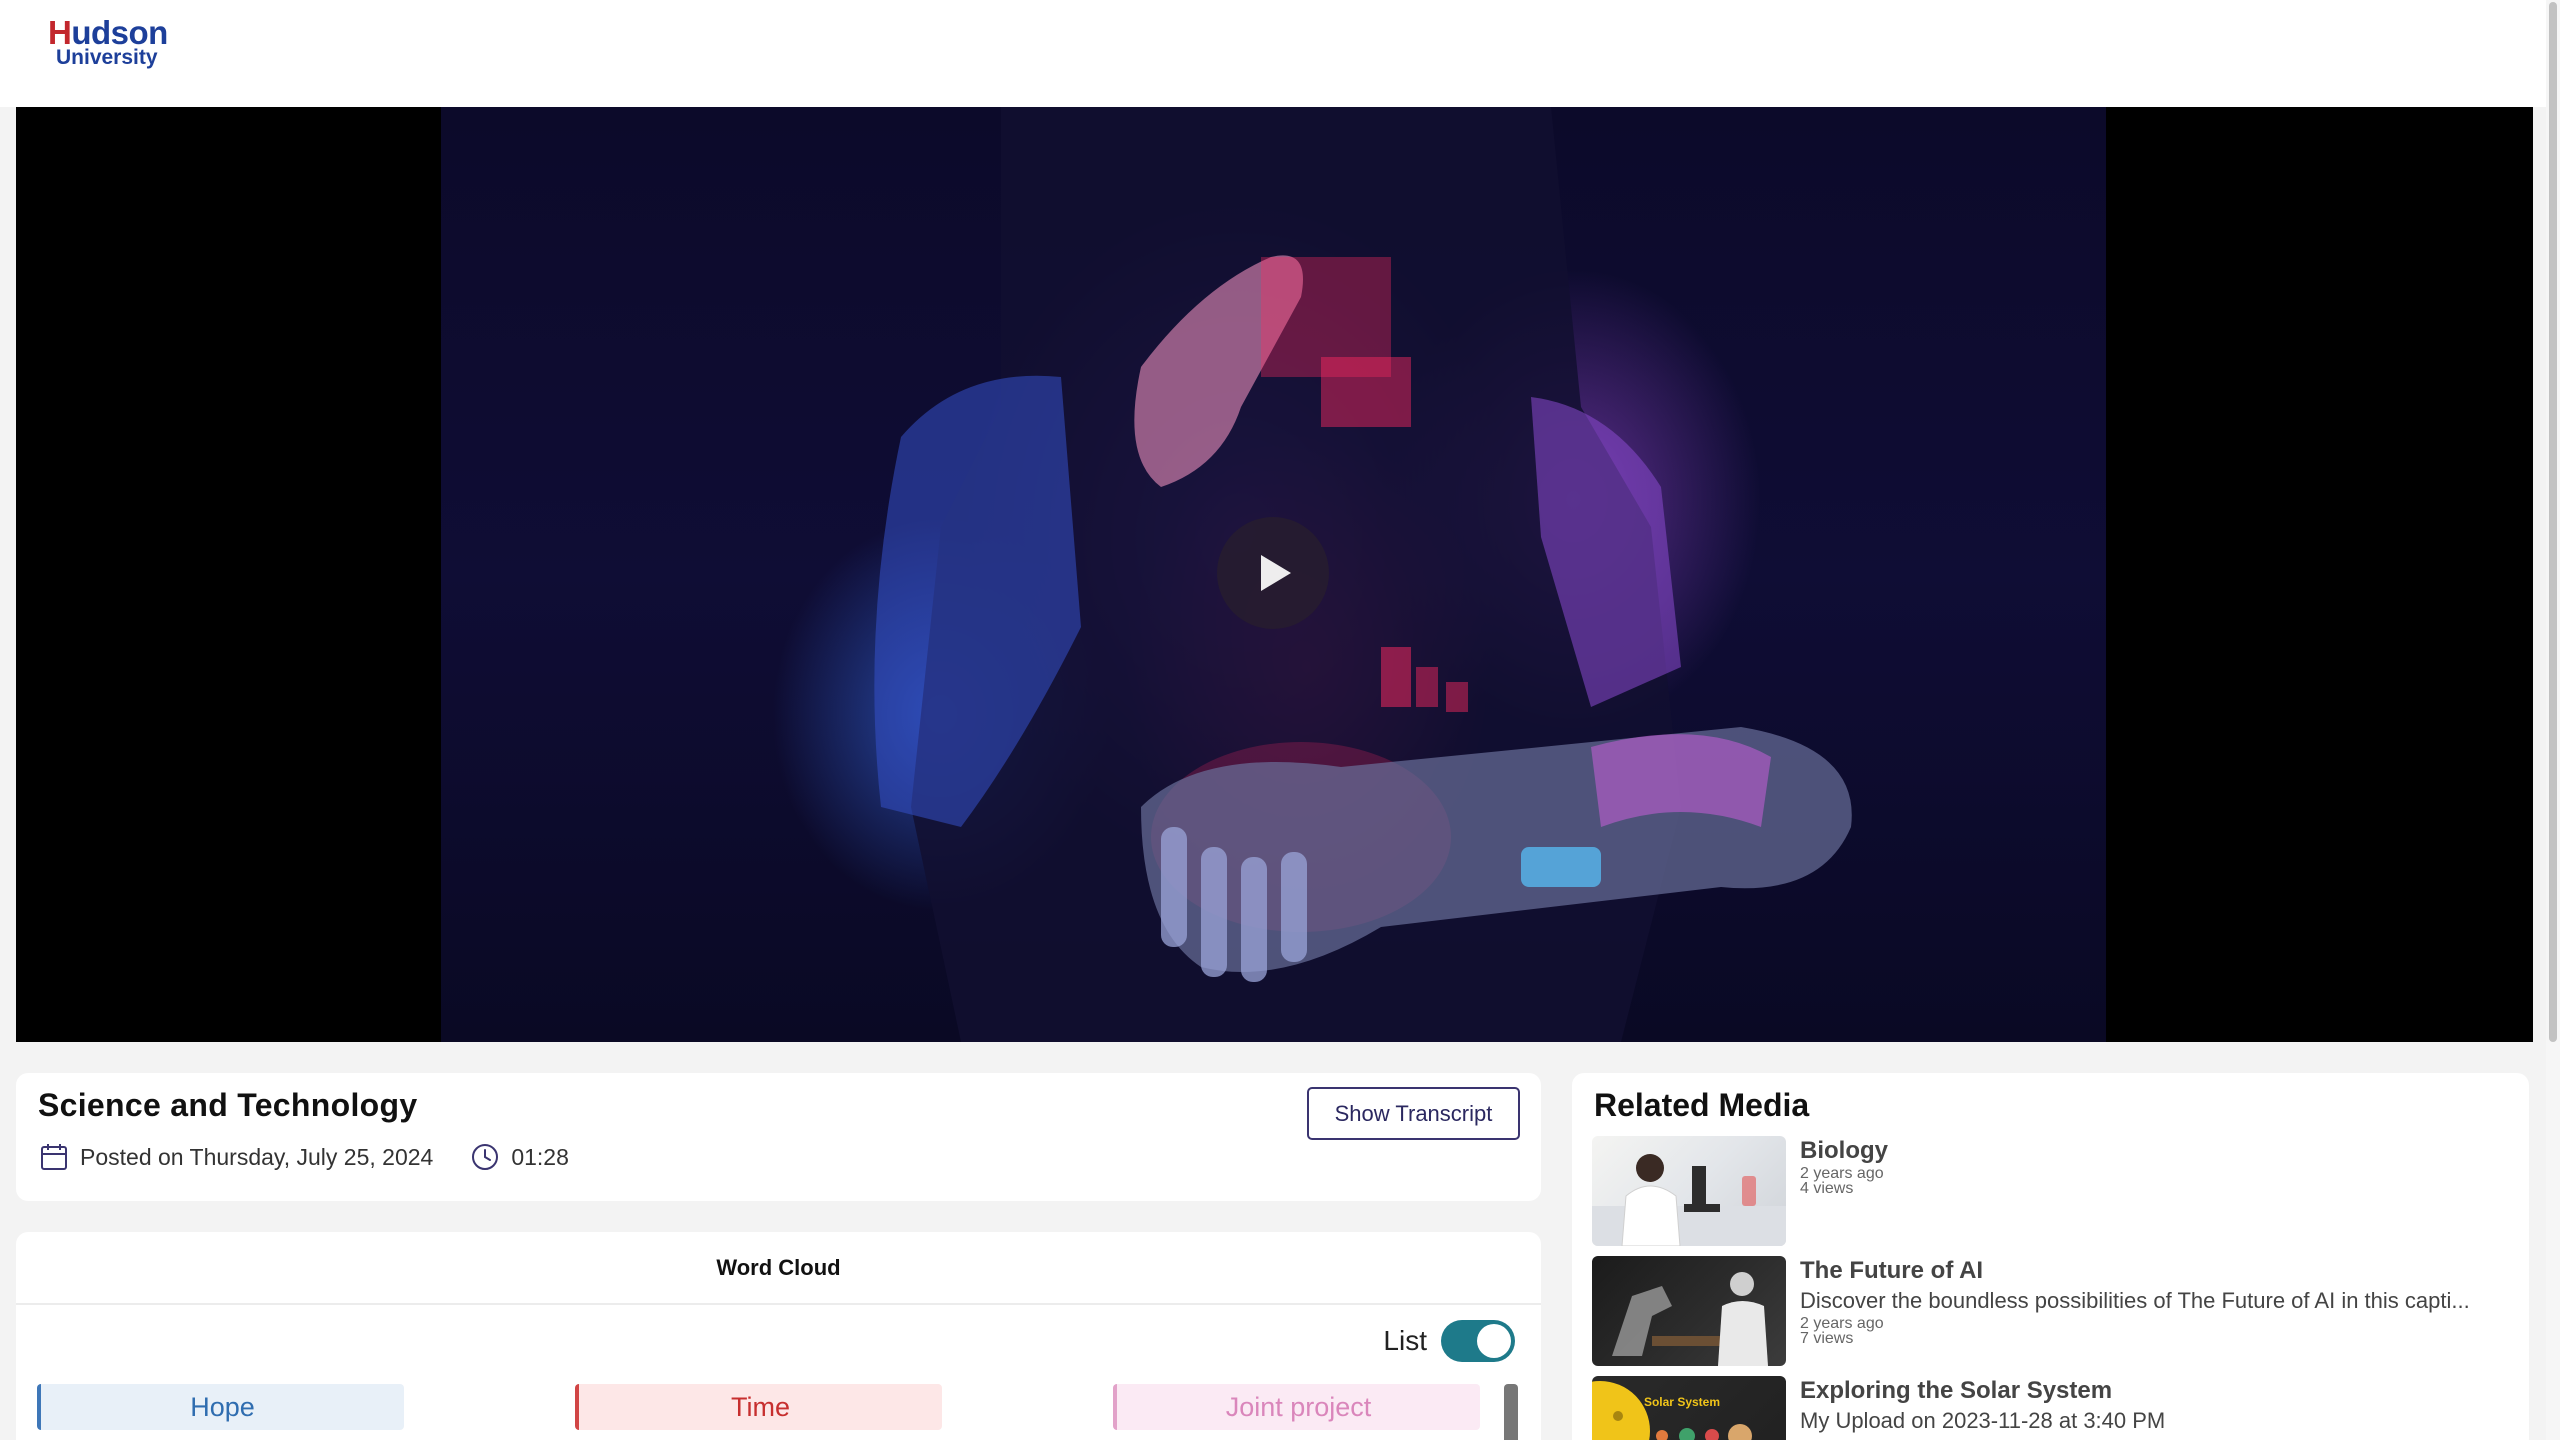  What do you see at coordinates (2553, 522) in the screenshot?
I see `page-scrollbar-thumb` at bounding box center [2553, 522].